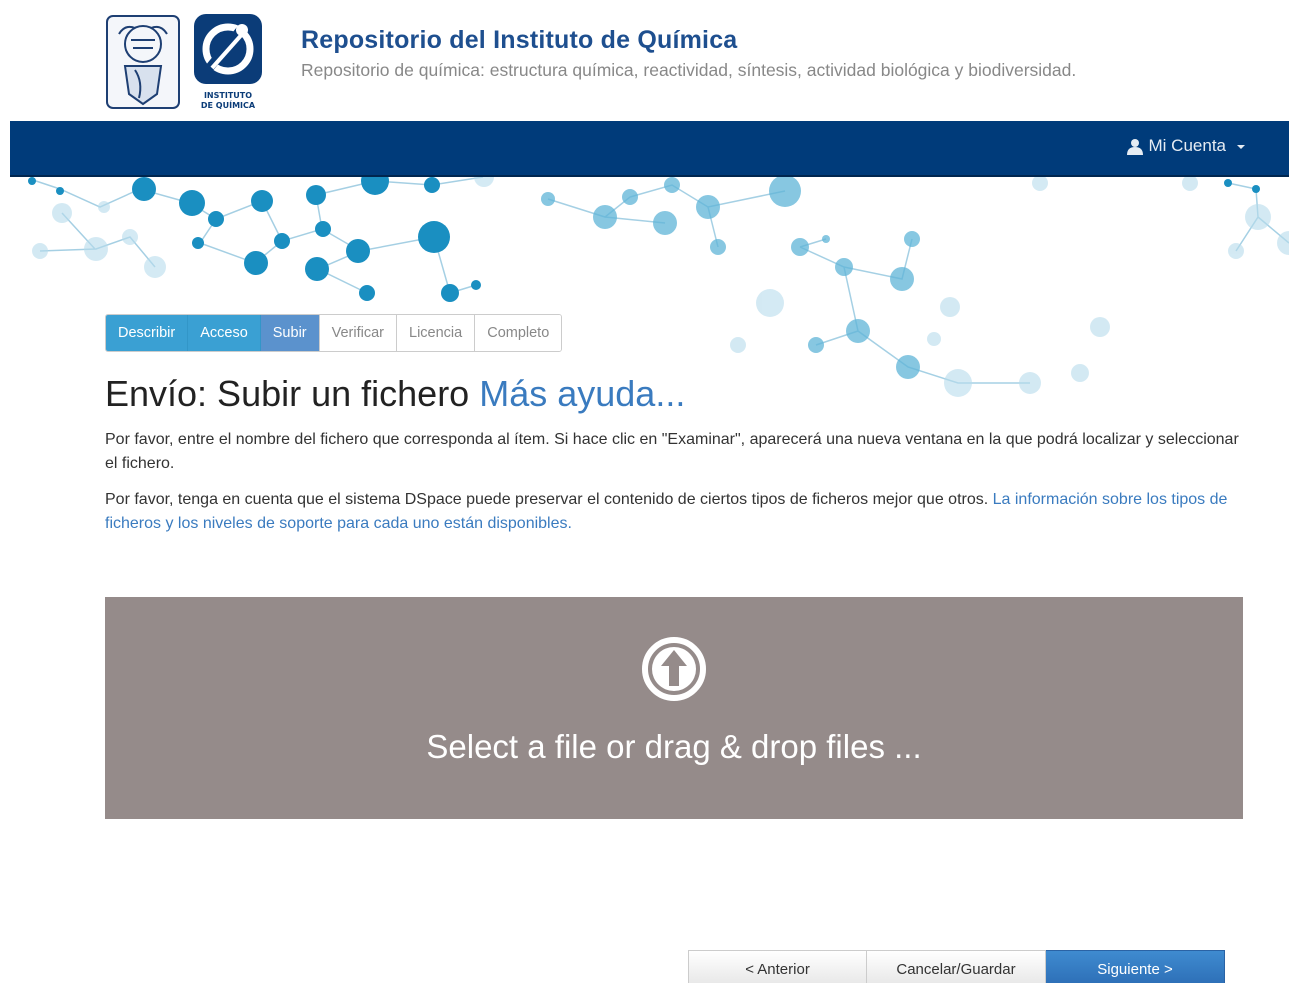  Describe the element at coordinates (228, 62) in the screenshot. I see `instituto-quimica-logo: INSTITUTO DE QUÍMICA` at that location.